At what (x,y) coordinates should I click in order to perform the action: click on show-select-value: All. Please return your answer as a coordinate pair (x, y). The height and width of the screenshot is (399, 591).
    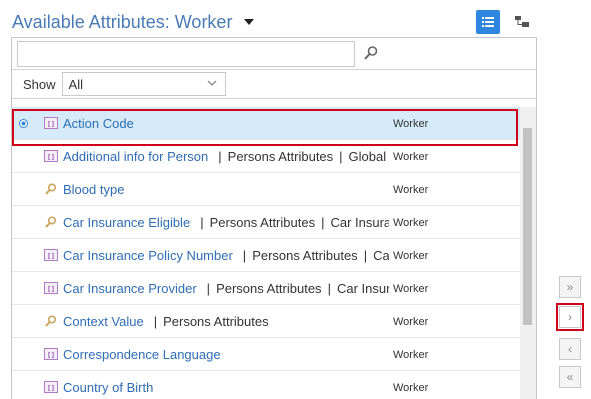
    Looking at the image, I should click on (75, 84).